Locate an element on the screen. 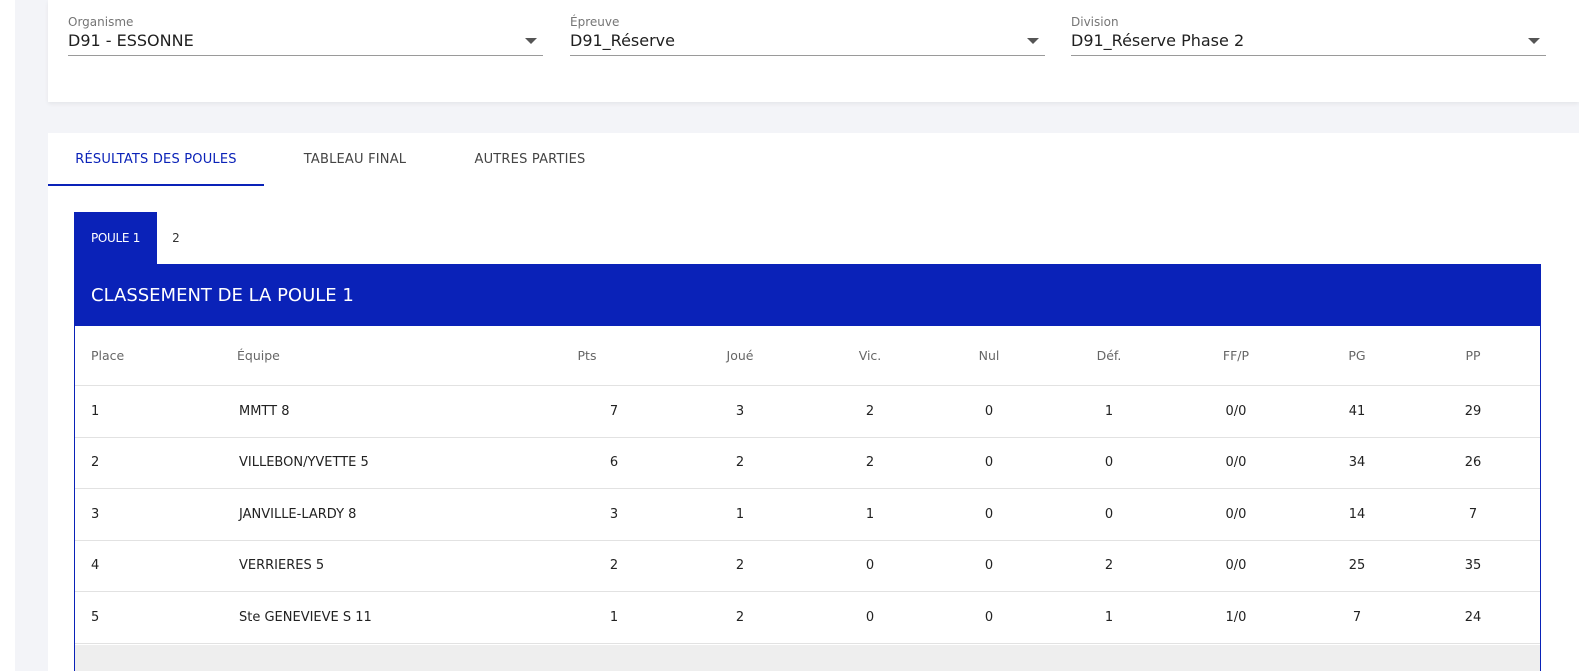 The image size is (1579, 671). column-header: Déf. is located at coordinates (1109, 355).